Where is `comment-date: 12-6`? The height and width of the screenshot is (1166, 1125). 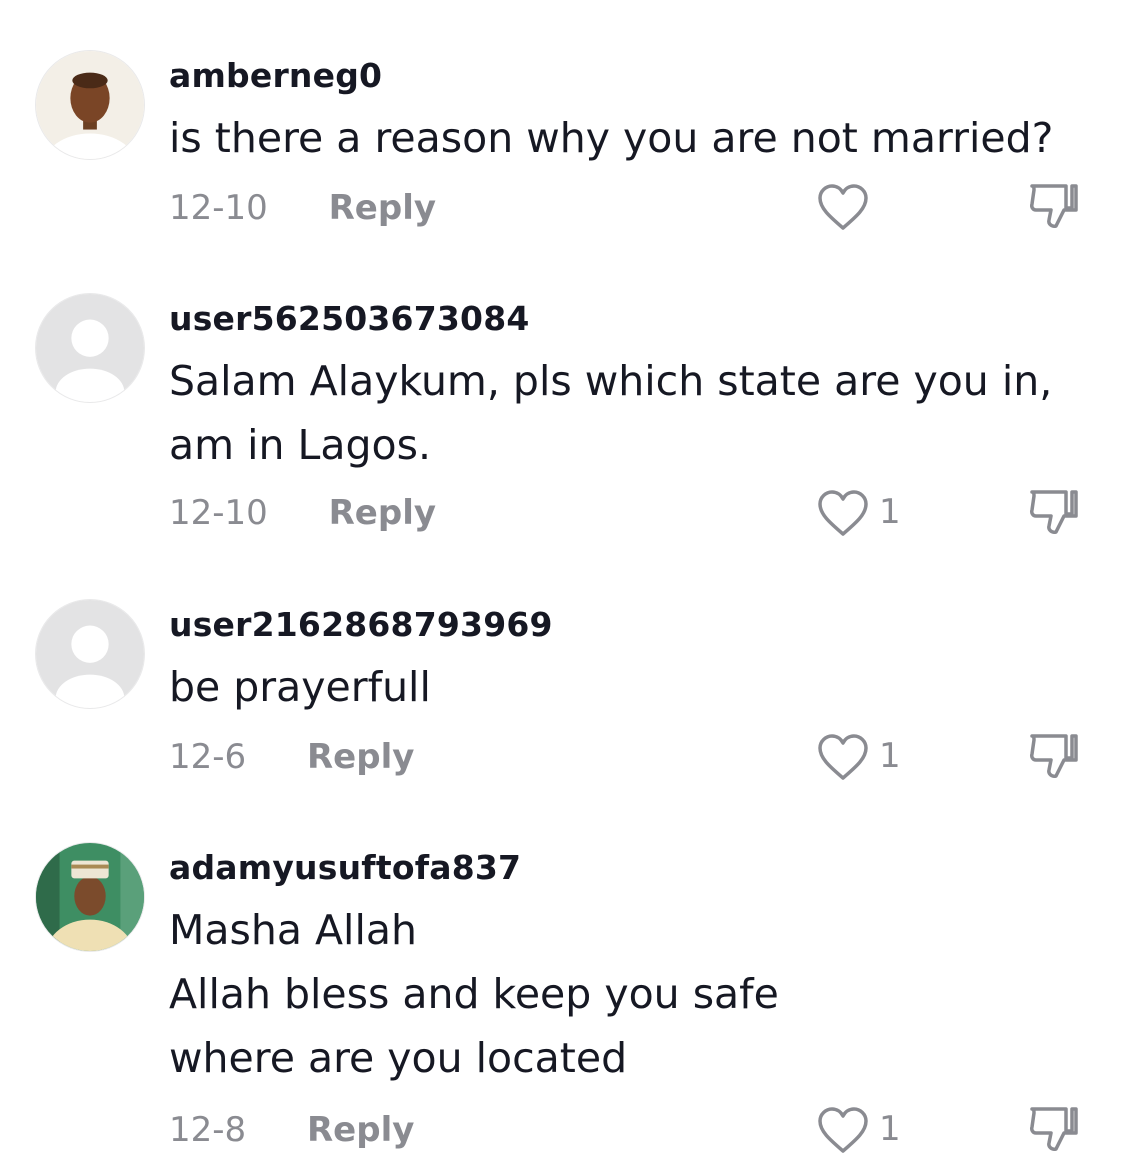
comment-date: 12-6 is located at coordinates (208, 757).